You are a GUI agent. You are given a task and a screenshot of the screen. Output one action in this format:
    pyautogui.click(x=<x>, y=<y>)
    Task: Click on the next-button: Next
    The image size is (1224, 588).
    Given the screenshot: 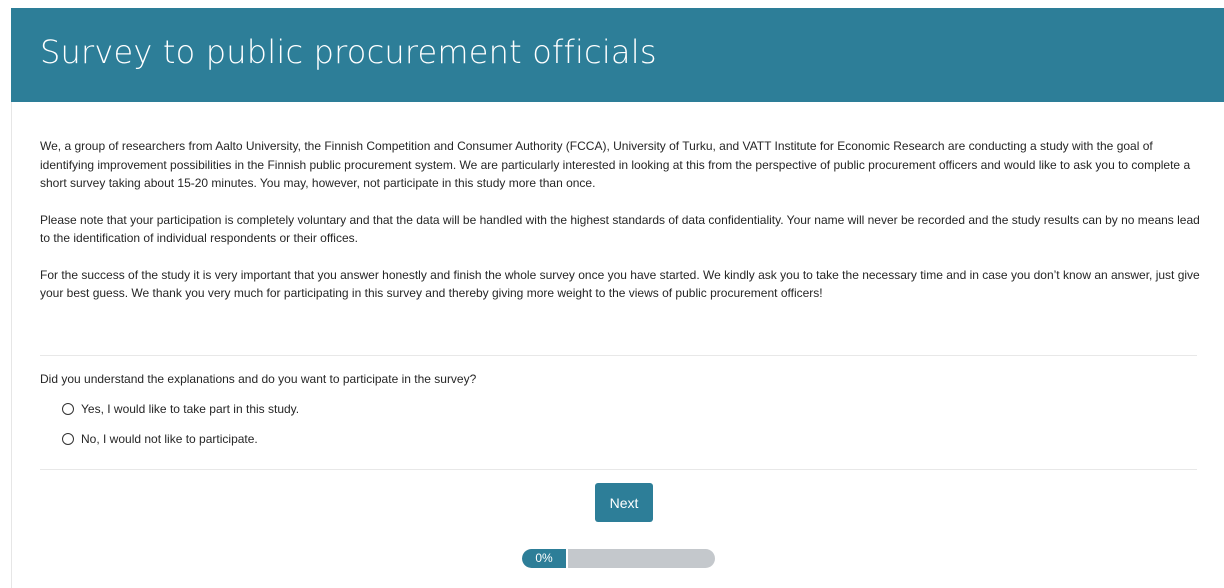 What is the action you would take?
    pyautogui.click(x=624, y=502)
    